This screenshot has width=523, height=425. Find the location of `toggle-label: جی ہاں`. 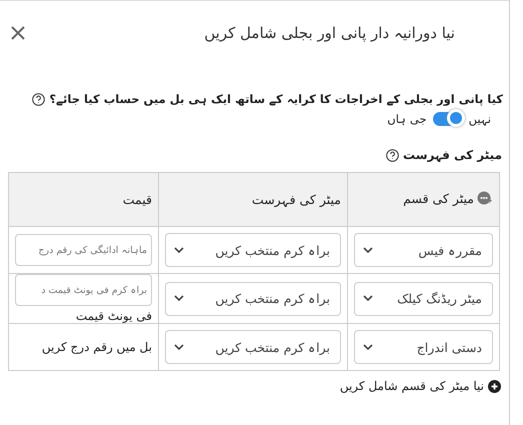

toggle-label: جی ہاں is located at coordinates (407, 119).